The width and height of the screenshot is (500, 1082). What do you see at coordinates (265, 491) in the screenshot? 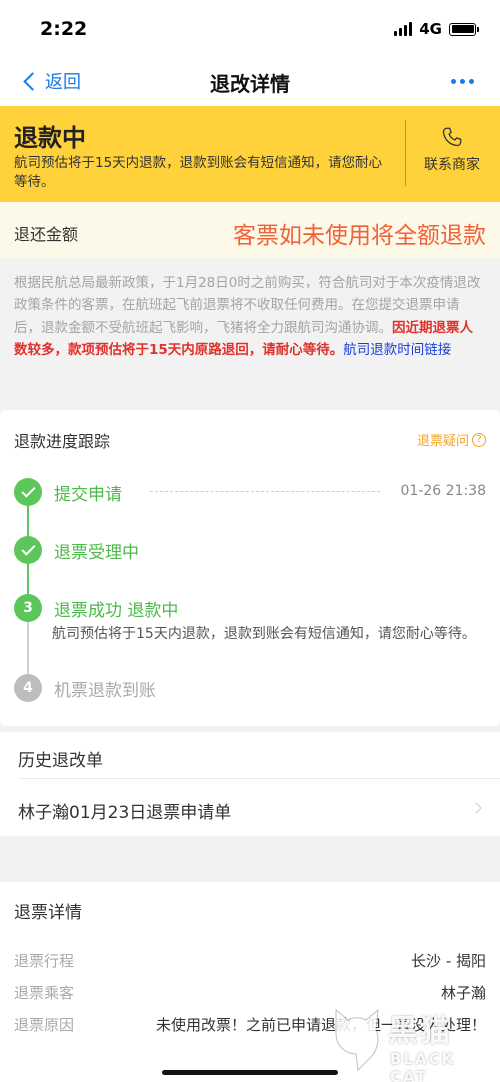
I see `dashed-divider` at bounding box center [265, 491].